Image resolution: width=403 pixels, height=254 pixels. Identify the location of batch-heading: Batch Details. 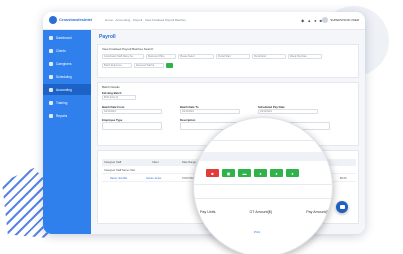
(111, 87).